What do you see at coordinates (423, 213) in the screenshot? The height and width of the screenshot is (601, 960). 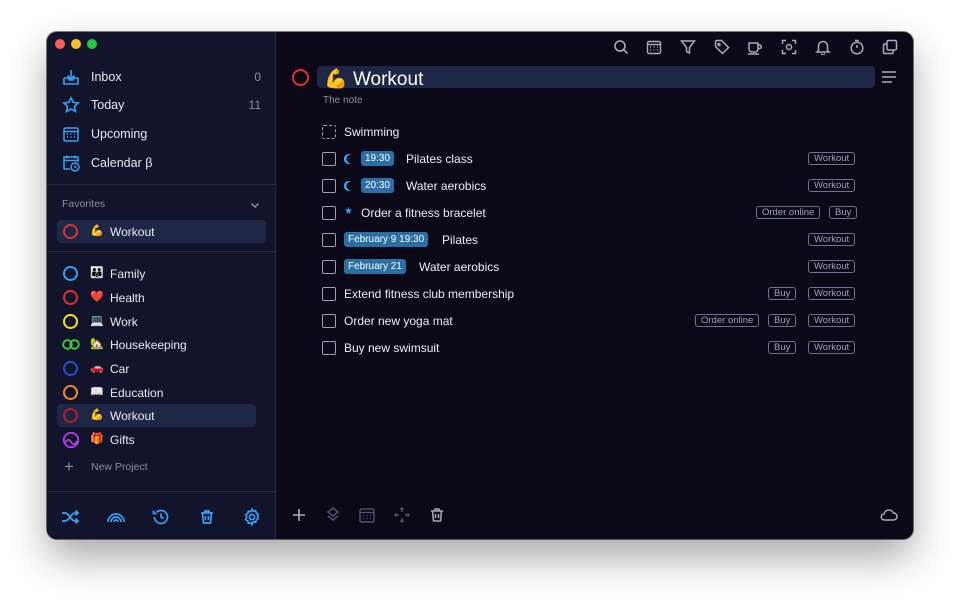 I see `task-title: Order a fitness bracelet` at bounding box center [423, 213].